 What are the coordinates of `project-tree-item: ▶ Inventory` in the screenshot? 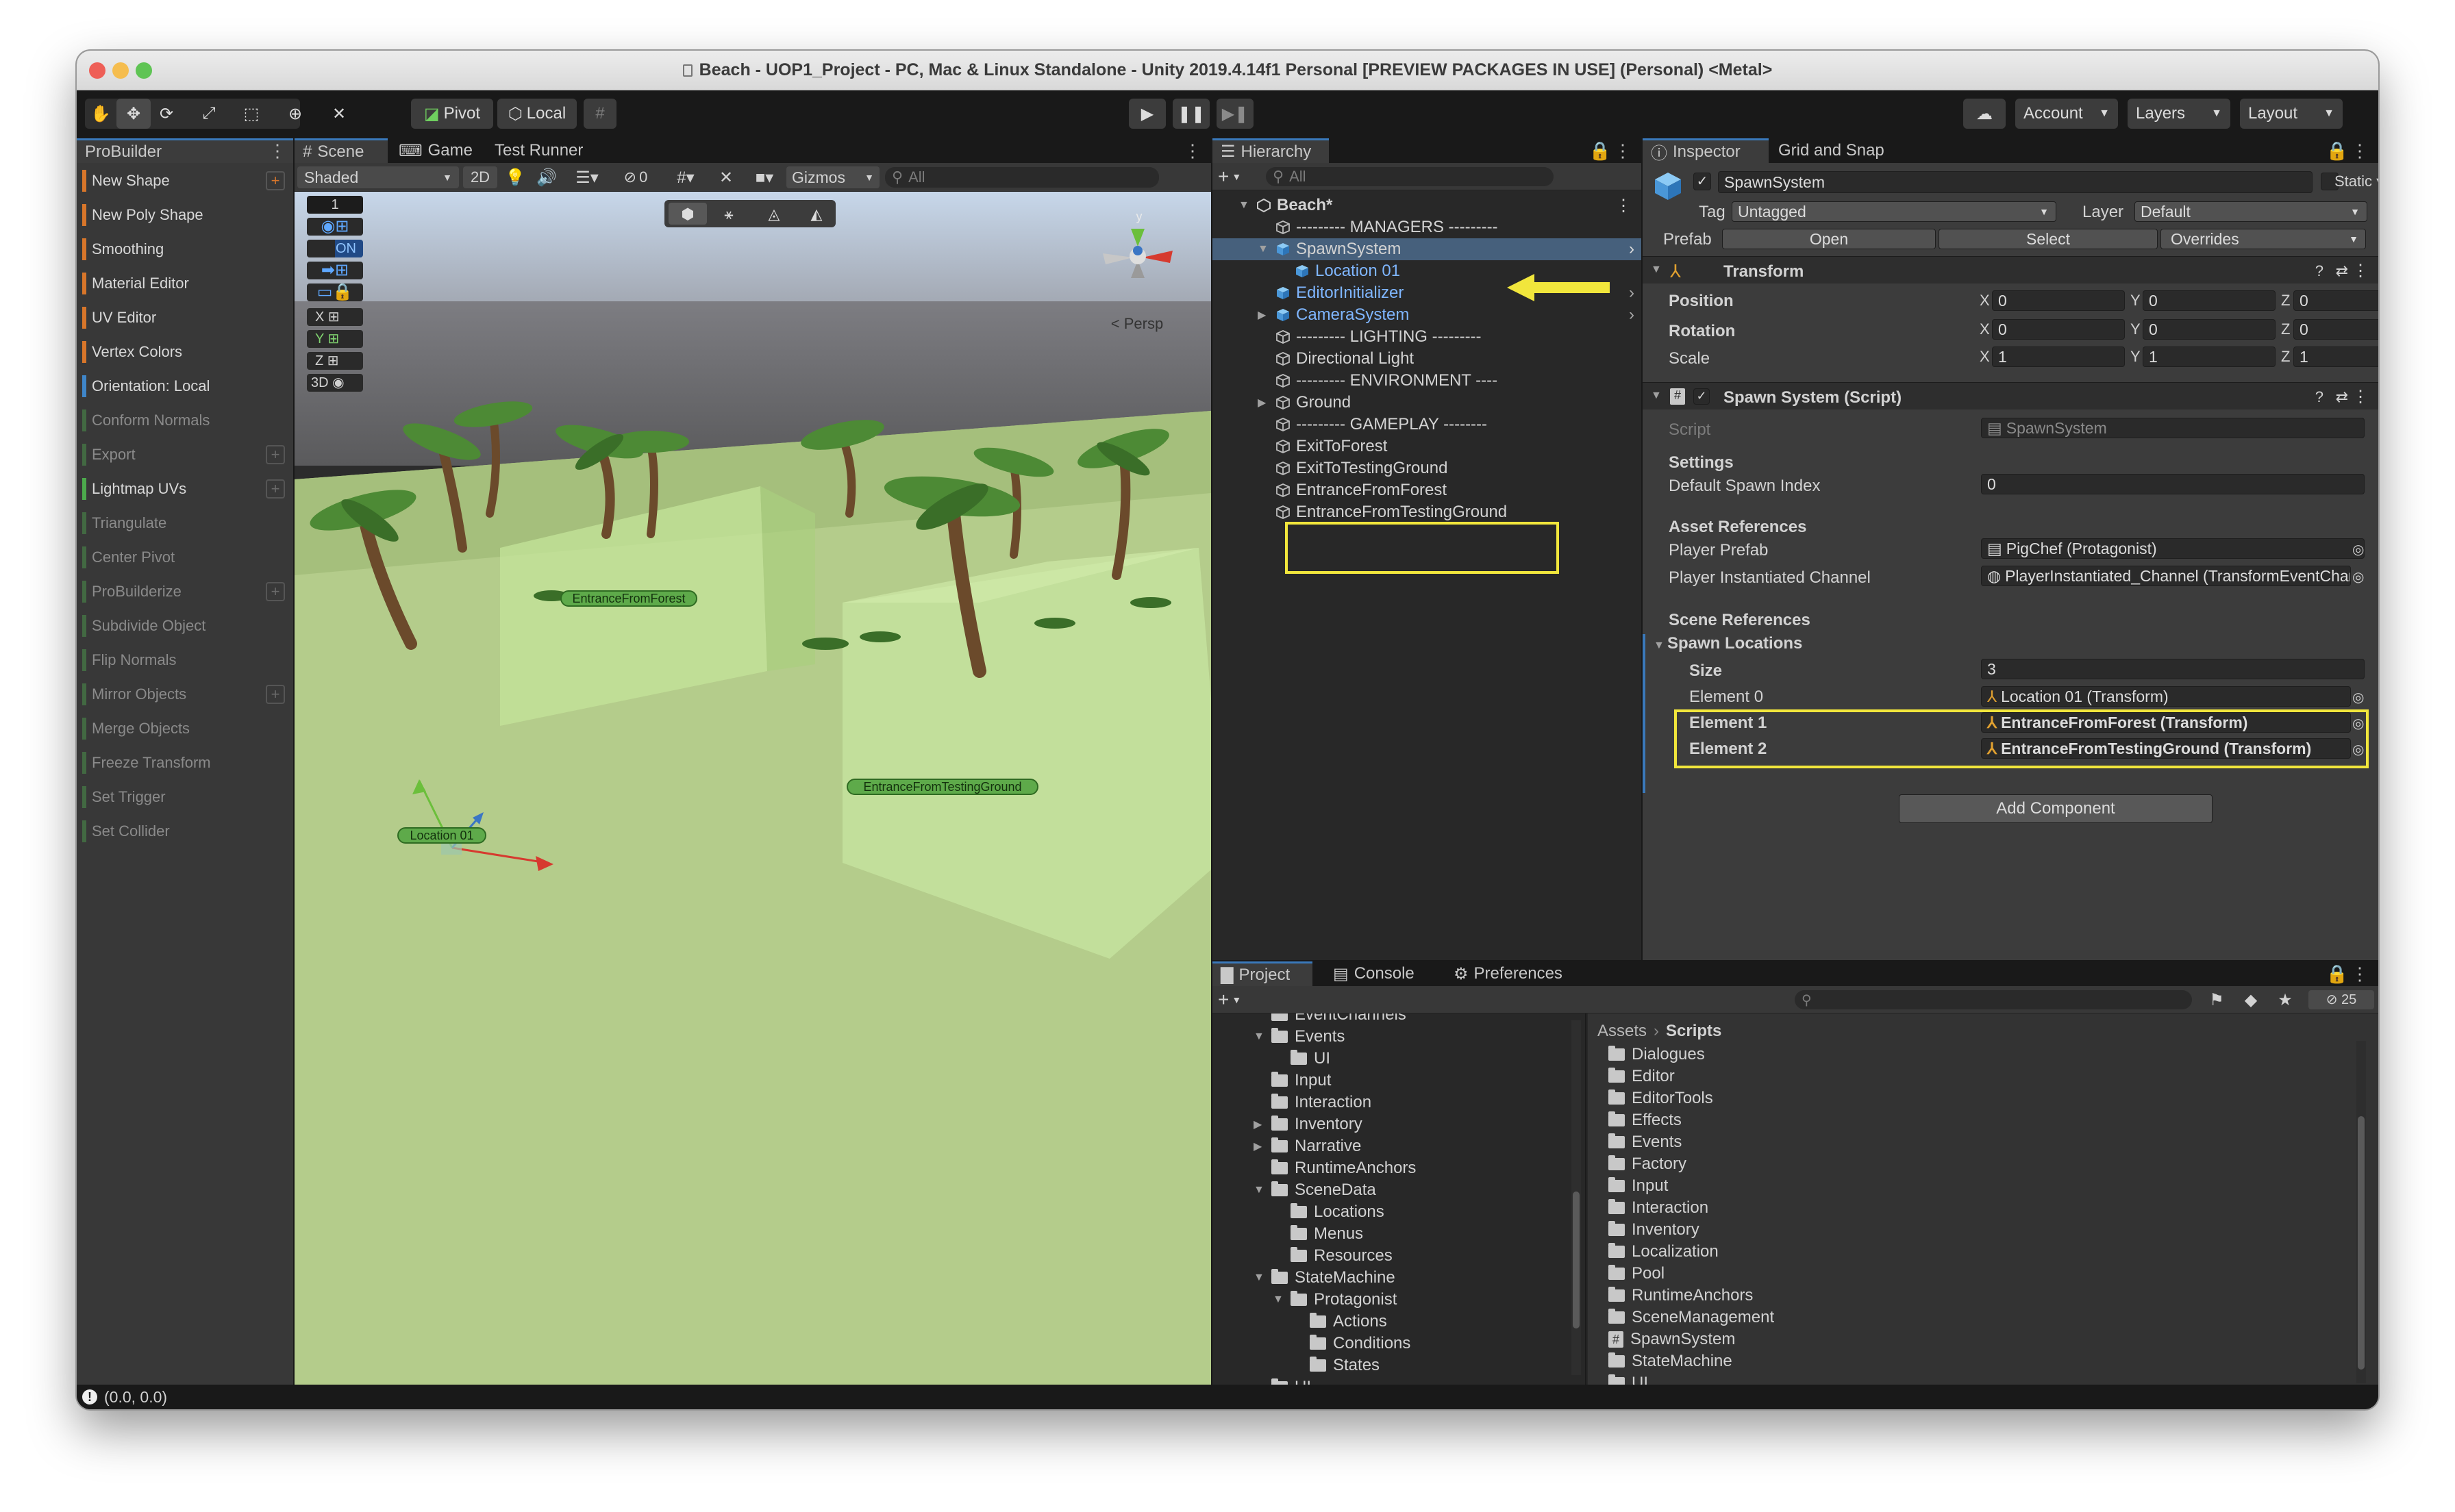 It's located at (1390, 1124).